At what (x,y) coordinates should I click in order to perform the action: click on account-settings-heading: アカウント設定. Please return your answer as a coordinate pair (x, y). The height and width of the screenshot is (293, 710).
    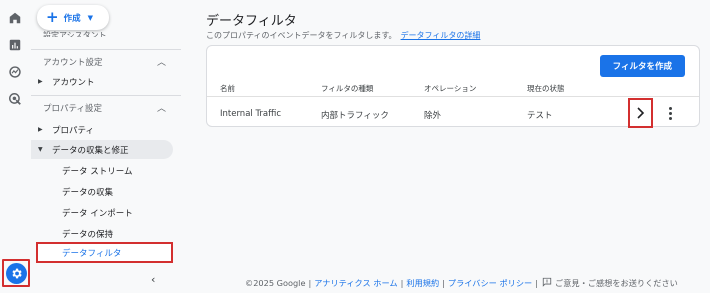
    Looking at the image, I should click on (73, 62).